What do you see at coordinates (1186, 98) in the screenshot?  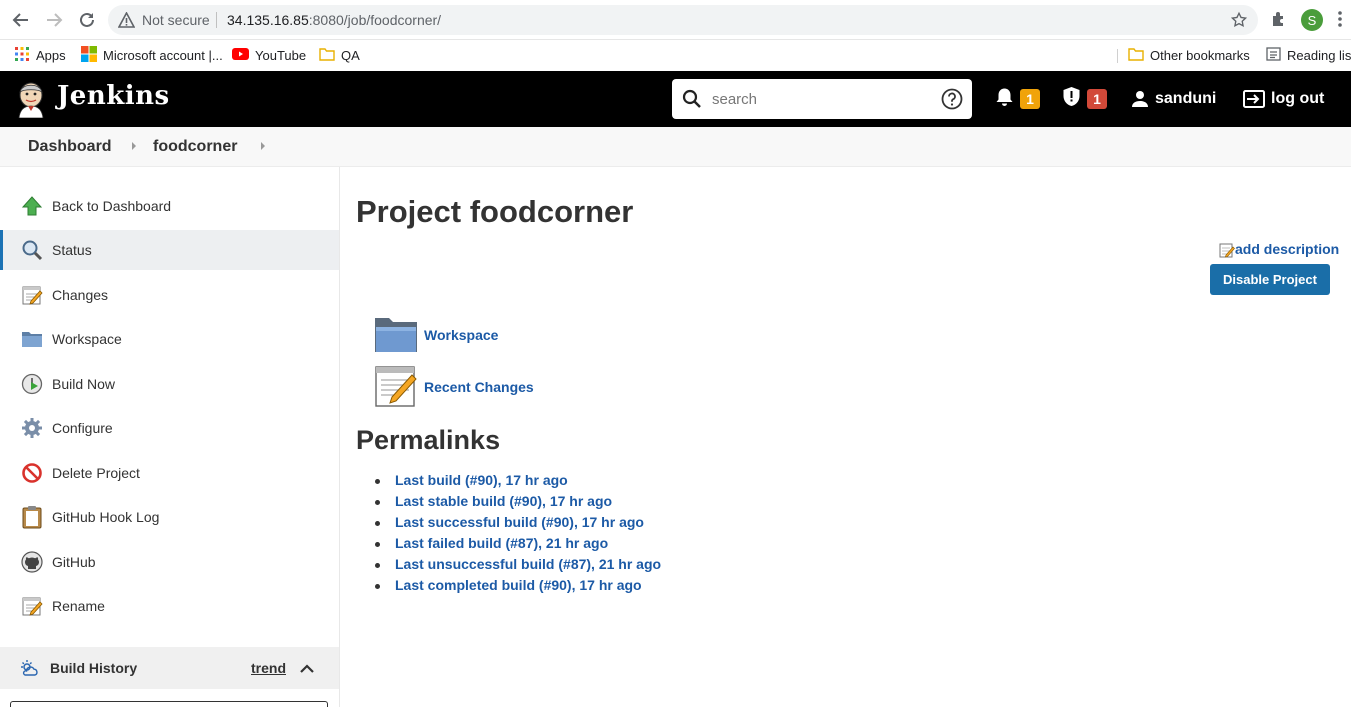 I see `user-name: sanduni` at bounding box center [1186, 98].